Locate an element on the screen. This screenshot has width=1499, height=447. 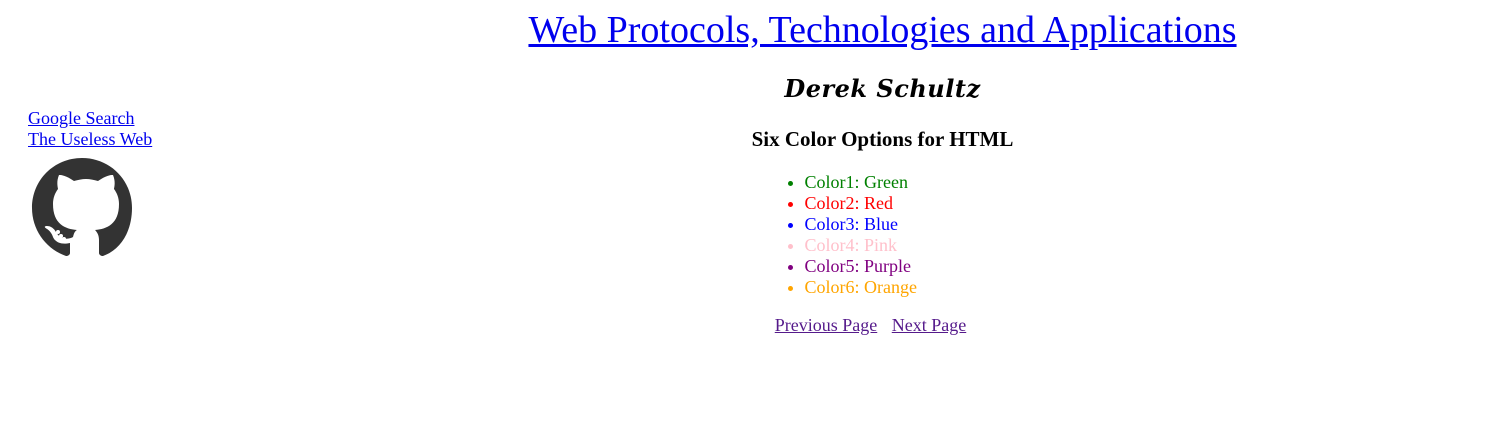
section-heading: Six Color Options for HTML is located at coordinates (882, 139).